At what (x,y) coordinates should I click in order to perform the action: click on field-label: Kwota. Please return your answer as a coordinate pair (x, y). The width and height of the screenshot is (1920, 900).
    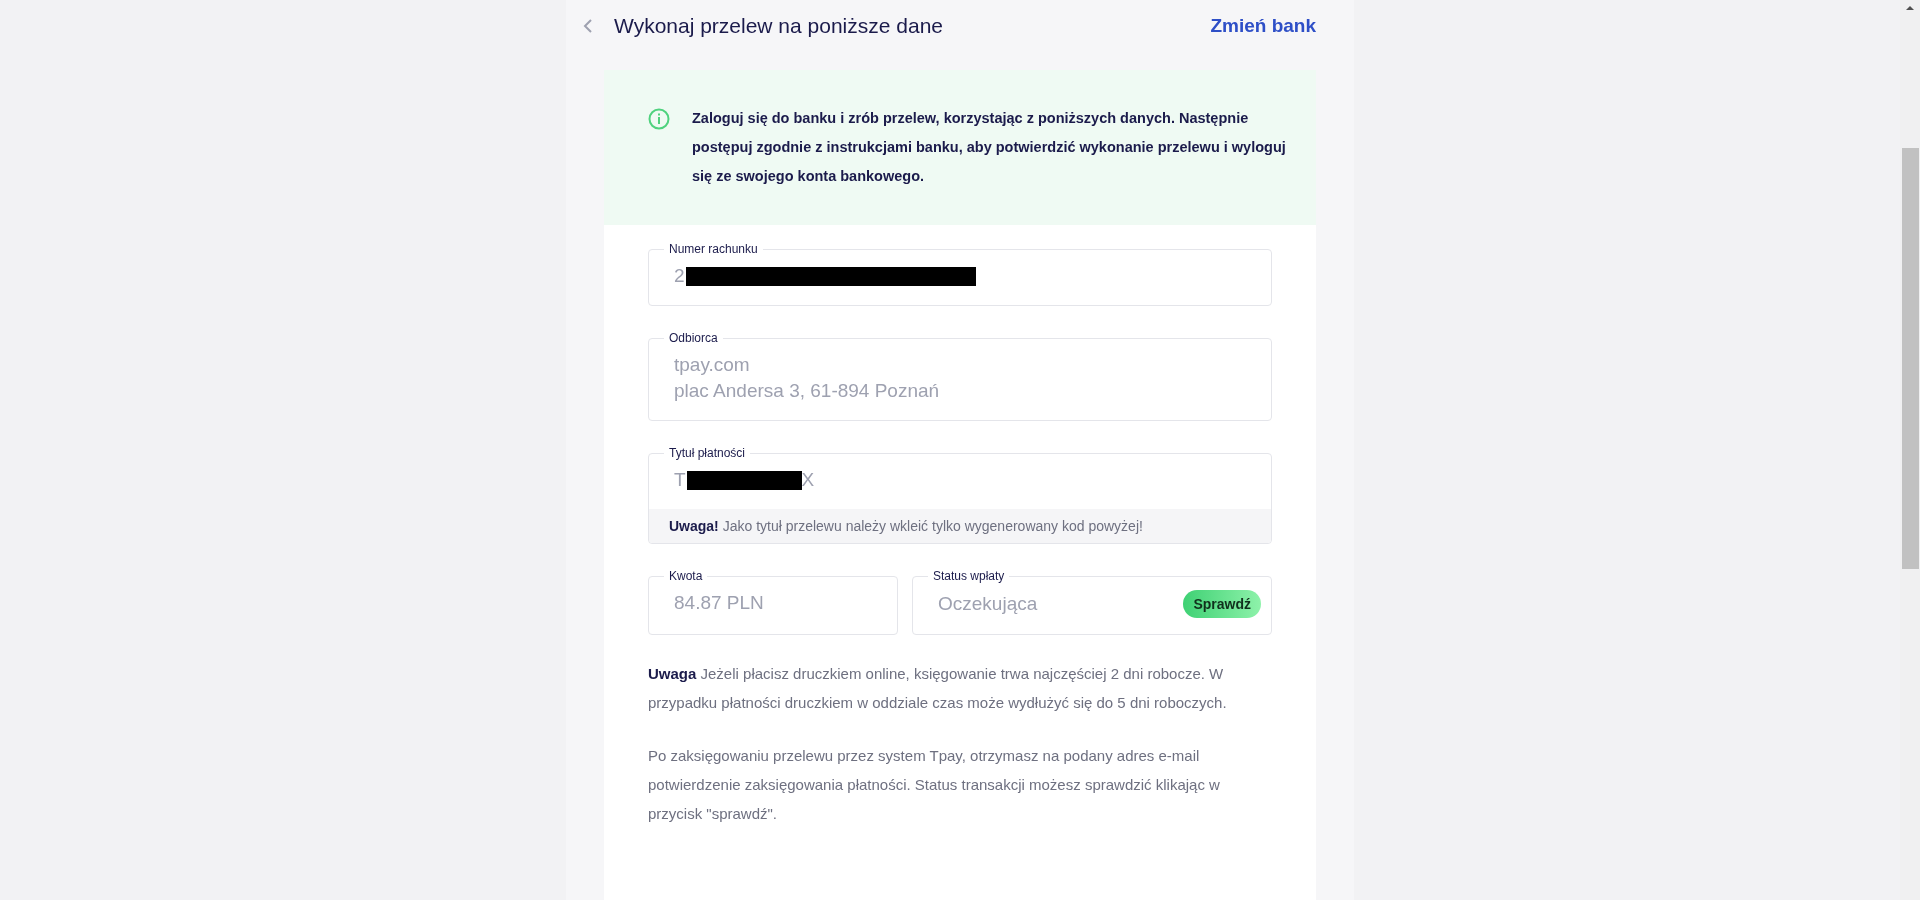
    Looking at the image, I should click on (686, 576).